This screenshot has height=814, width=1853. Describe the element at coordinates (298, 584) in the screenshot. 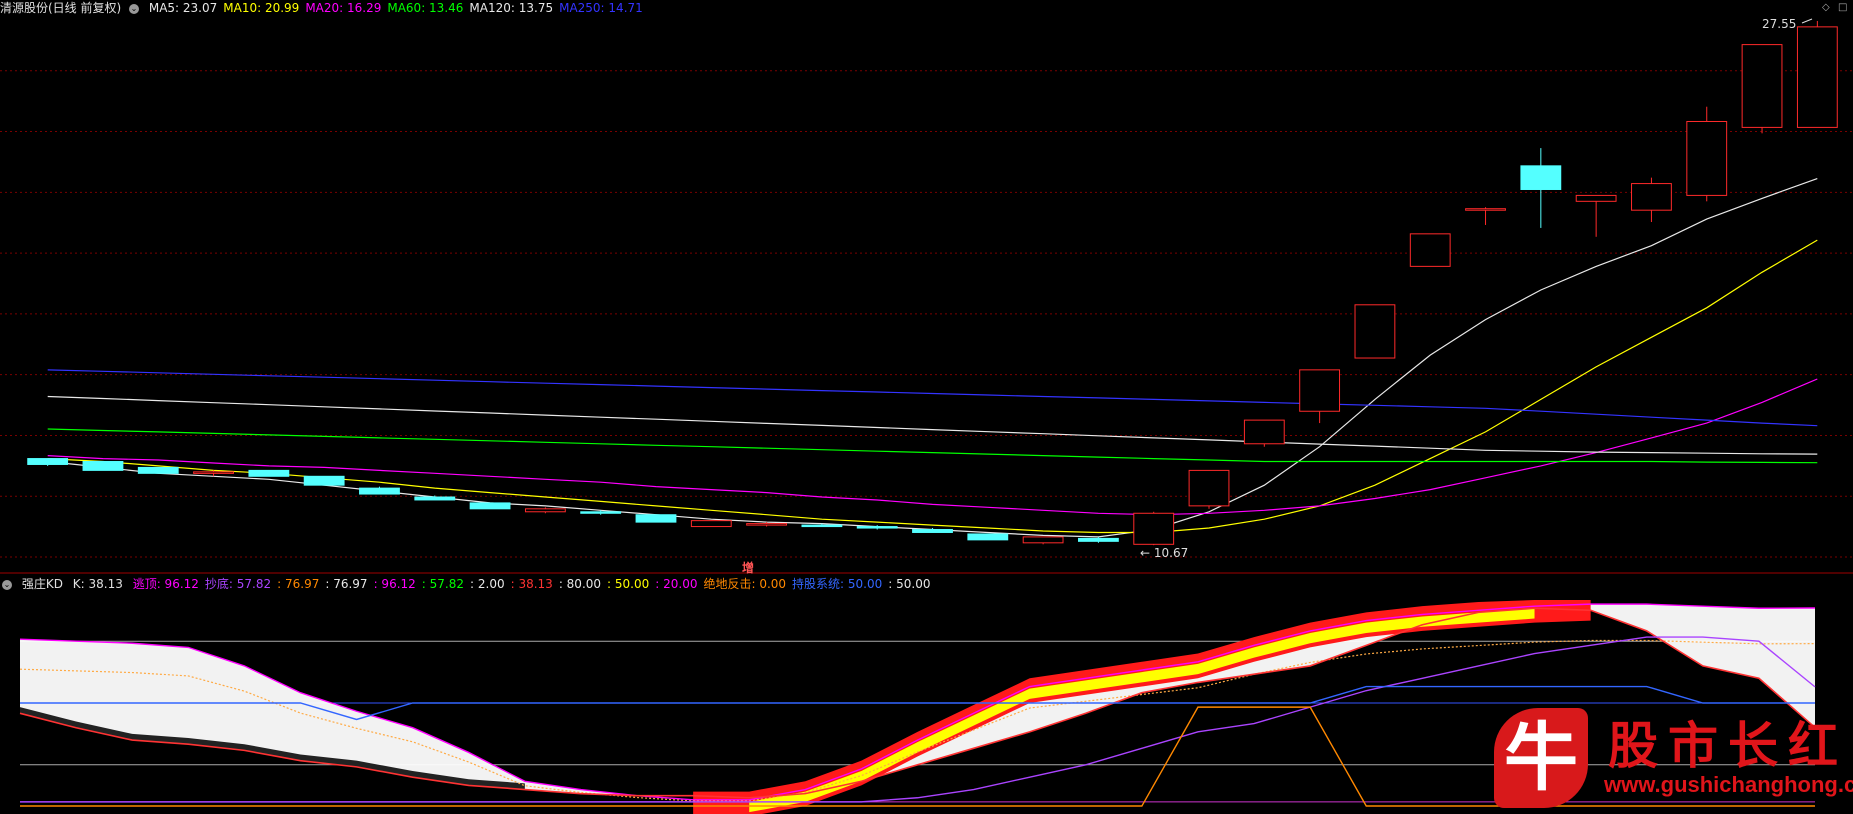

I see `kd-legend-item-2: : 76.97` at that location.